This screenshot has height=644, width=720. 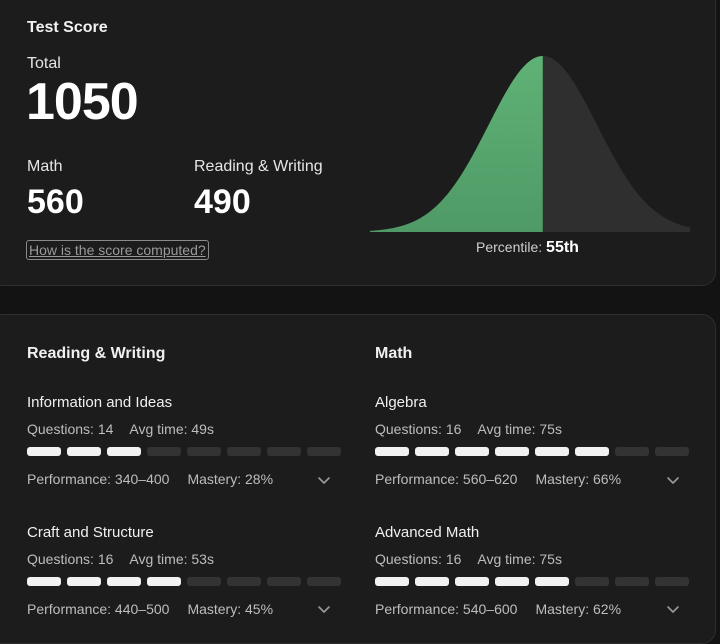 I want to click on category-performance: Performance: 340–400 Mastery: 28%, so click(x=150, y=479).